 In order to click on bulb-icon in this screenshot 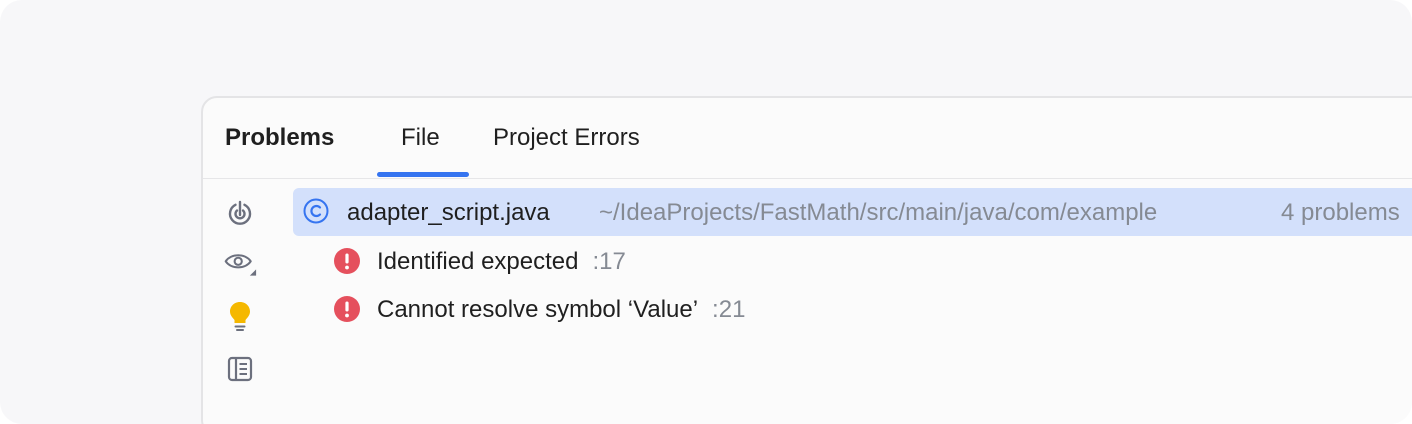, I will do `click(240, 316)`.